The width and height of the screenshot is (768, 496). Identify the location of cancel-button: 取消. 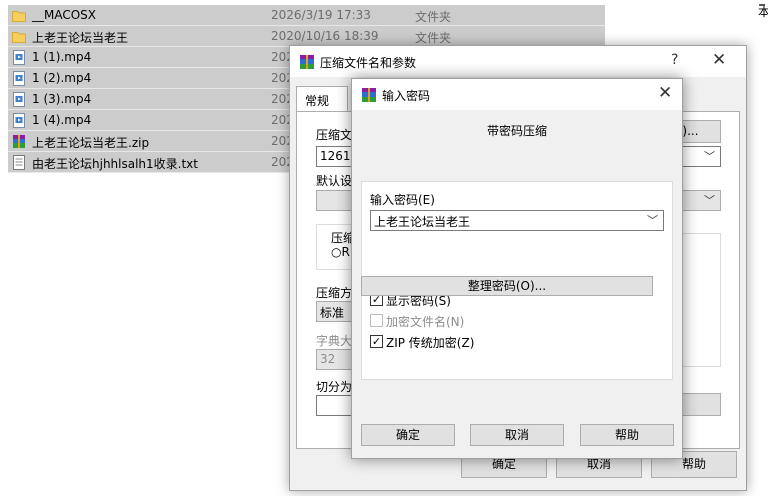
(517, 435).